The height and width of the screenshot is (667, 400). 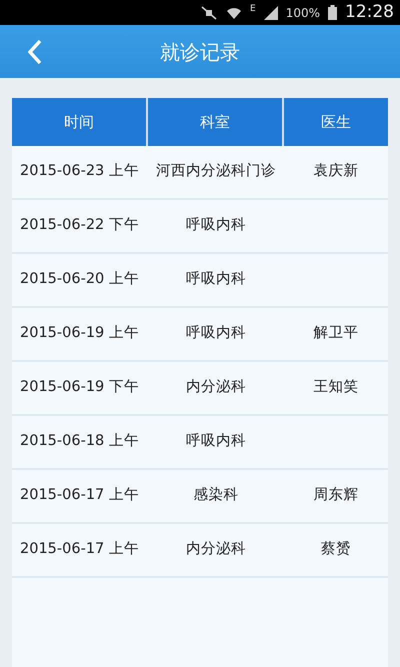 What do you see at coordinates (336, 334) in the screenshot?
I see `table-cell-text: 解卫平` at bounding box center [336, 334].